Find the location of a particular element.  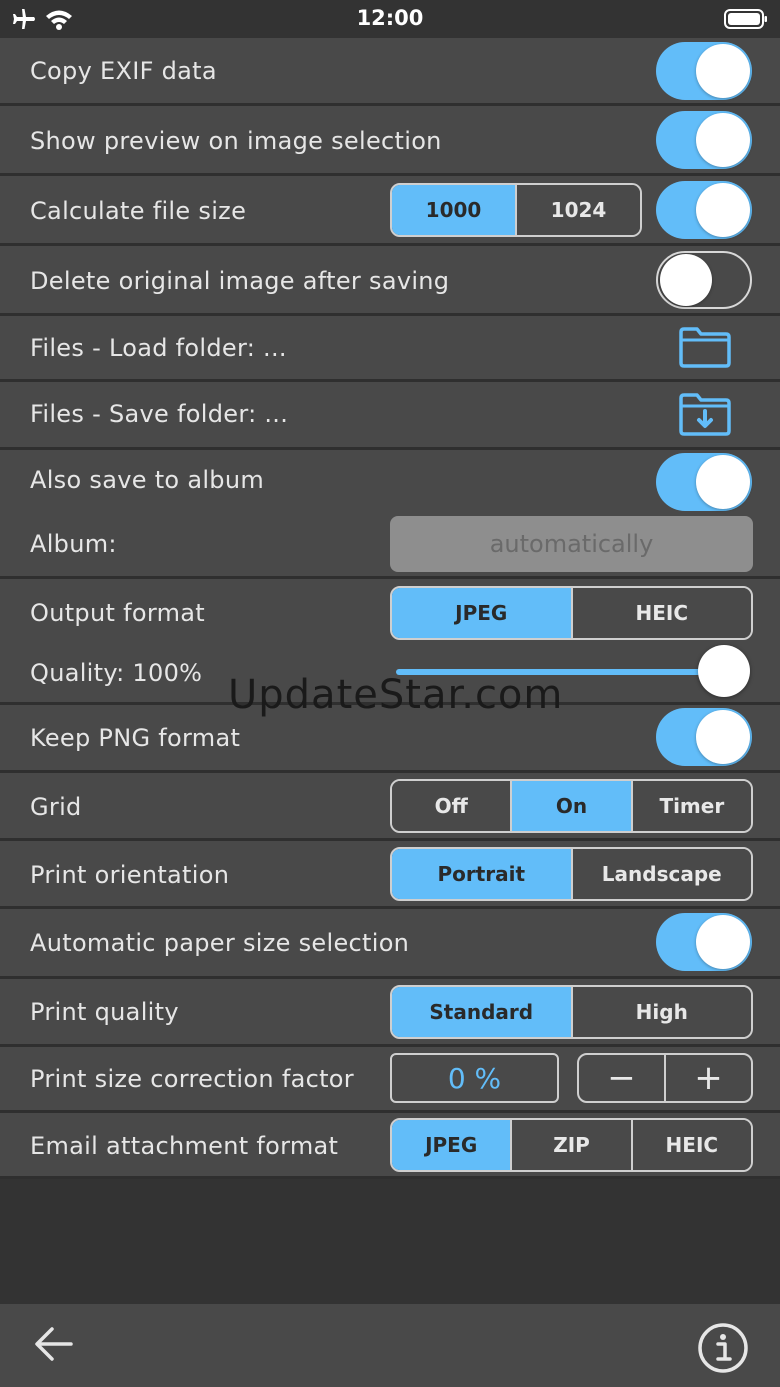

output-format-label: Output format is located at coordinates (117, 613).